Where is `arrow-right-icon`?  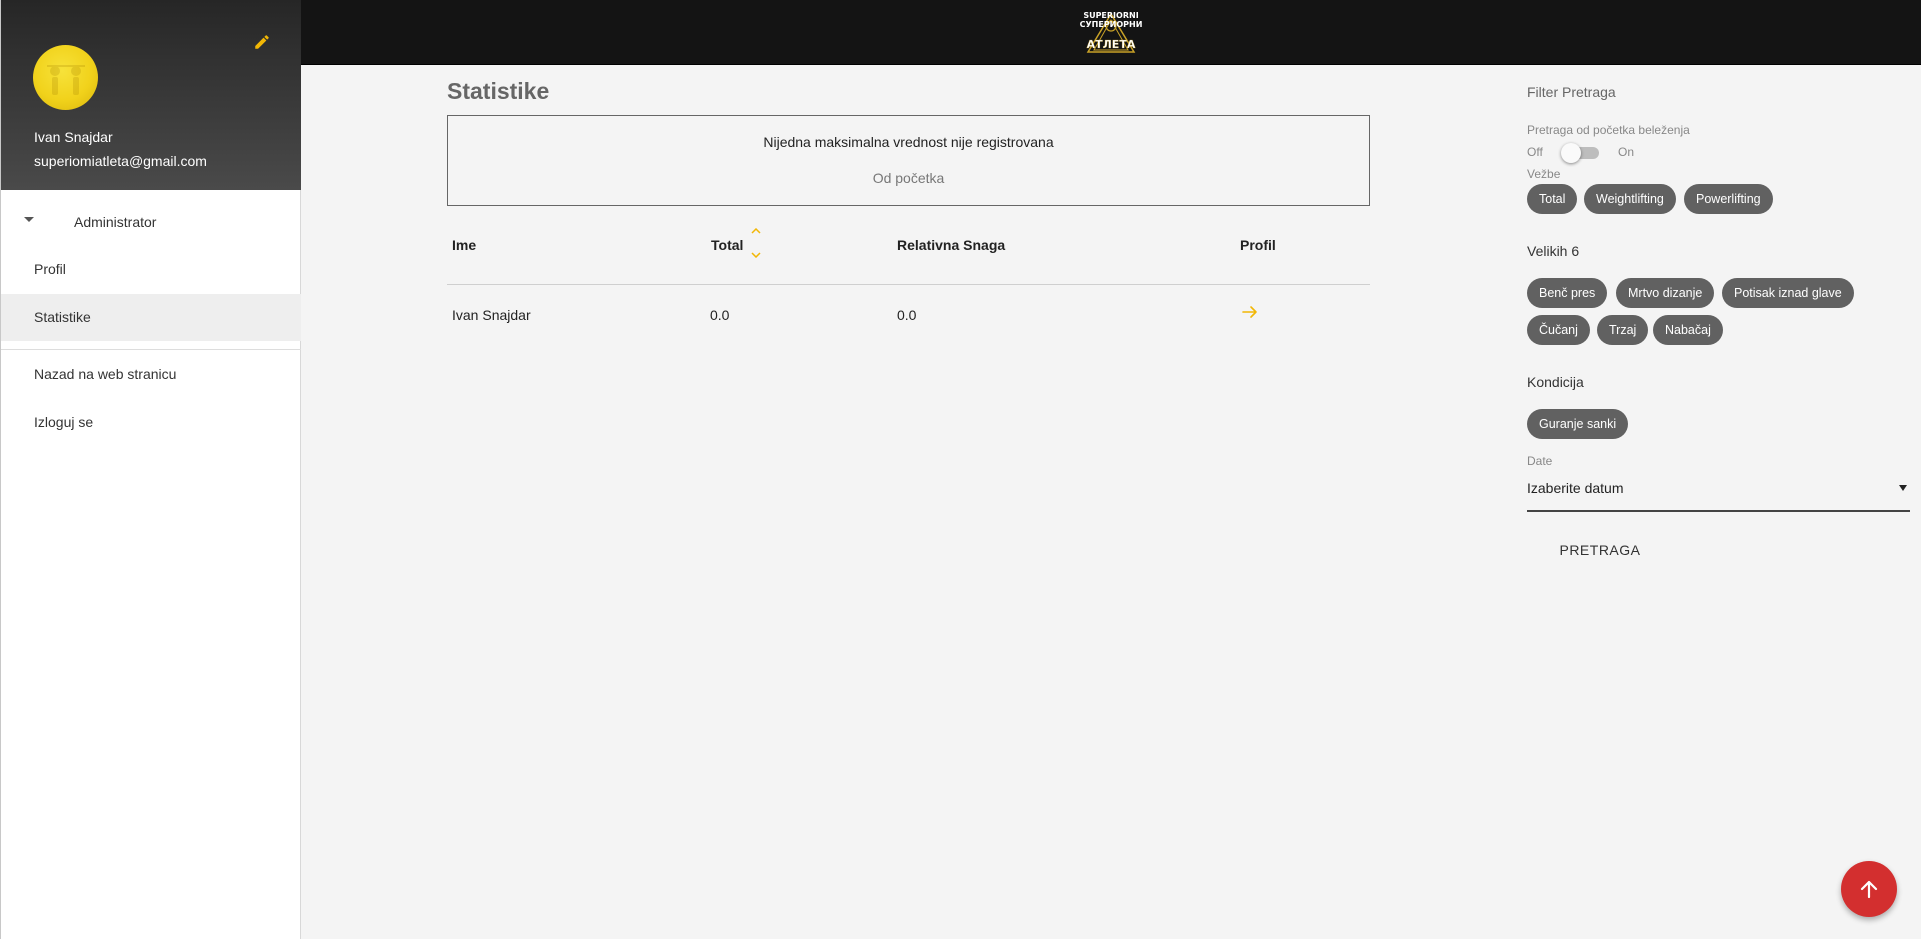
arrow-right-icon is located at coordinates (1250, 312).